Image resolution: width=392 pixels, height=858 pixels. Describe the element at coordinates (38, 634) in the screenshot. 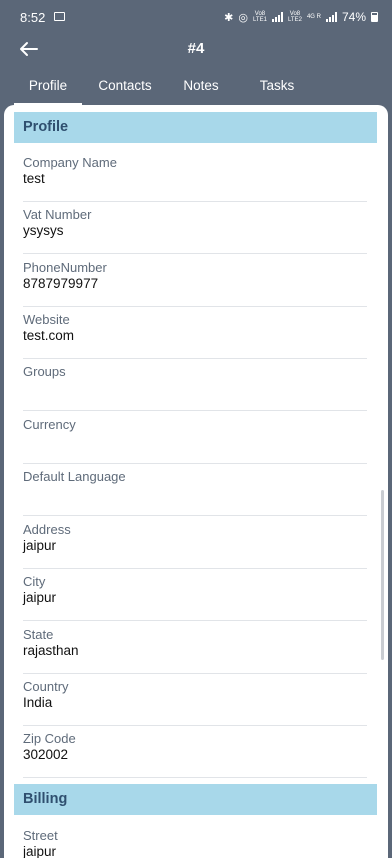

I see `field-label: State` at that location.